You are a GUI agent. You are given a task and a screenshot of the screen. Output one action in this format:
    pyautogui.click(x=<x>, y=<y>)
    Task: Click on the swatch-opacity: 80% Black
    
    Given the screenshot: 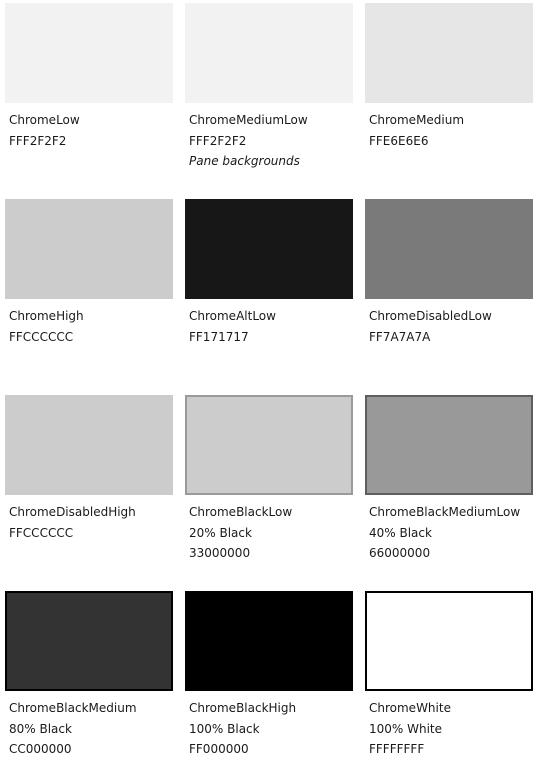 What is the action you would take?
    pyautogui.click(x=40, y=728)
    